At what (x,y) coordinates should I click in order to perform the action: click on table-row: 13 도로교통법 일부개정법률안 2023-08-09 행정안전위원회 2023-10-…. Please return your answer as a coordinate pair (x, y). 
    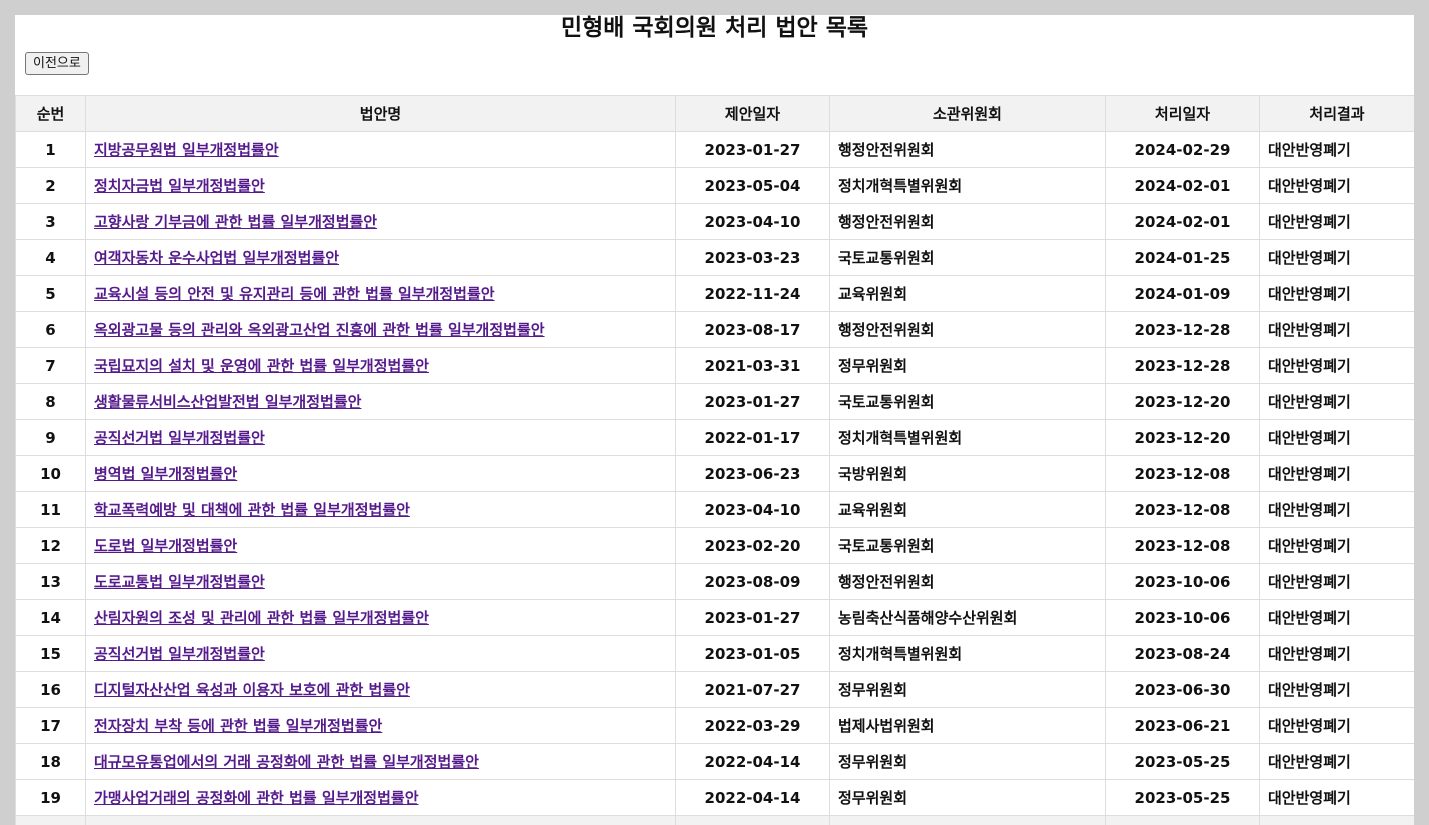
    Looking at the image, I should click on (714, 581).